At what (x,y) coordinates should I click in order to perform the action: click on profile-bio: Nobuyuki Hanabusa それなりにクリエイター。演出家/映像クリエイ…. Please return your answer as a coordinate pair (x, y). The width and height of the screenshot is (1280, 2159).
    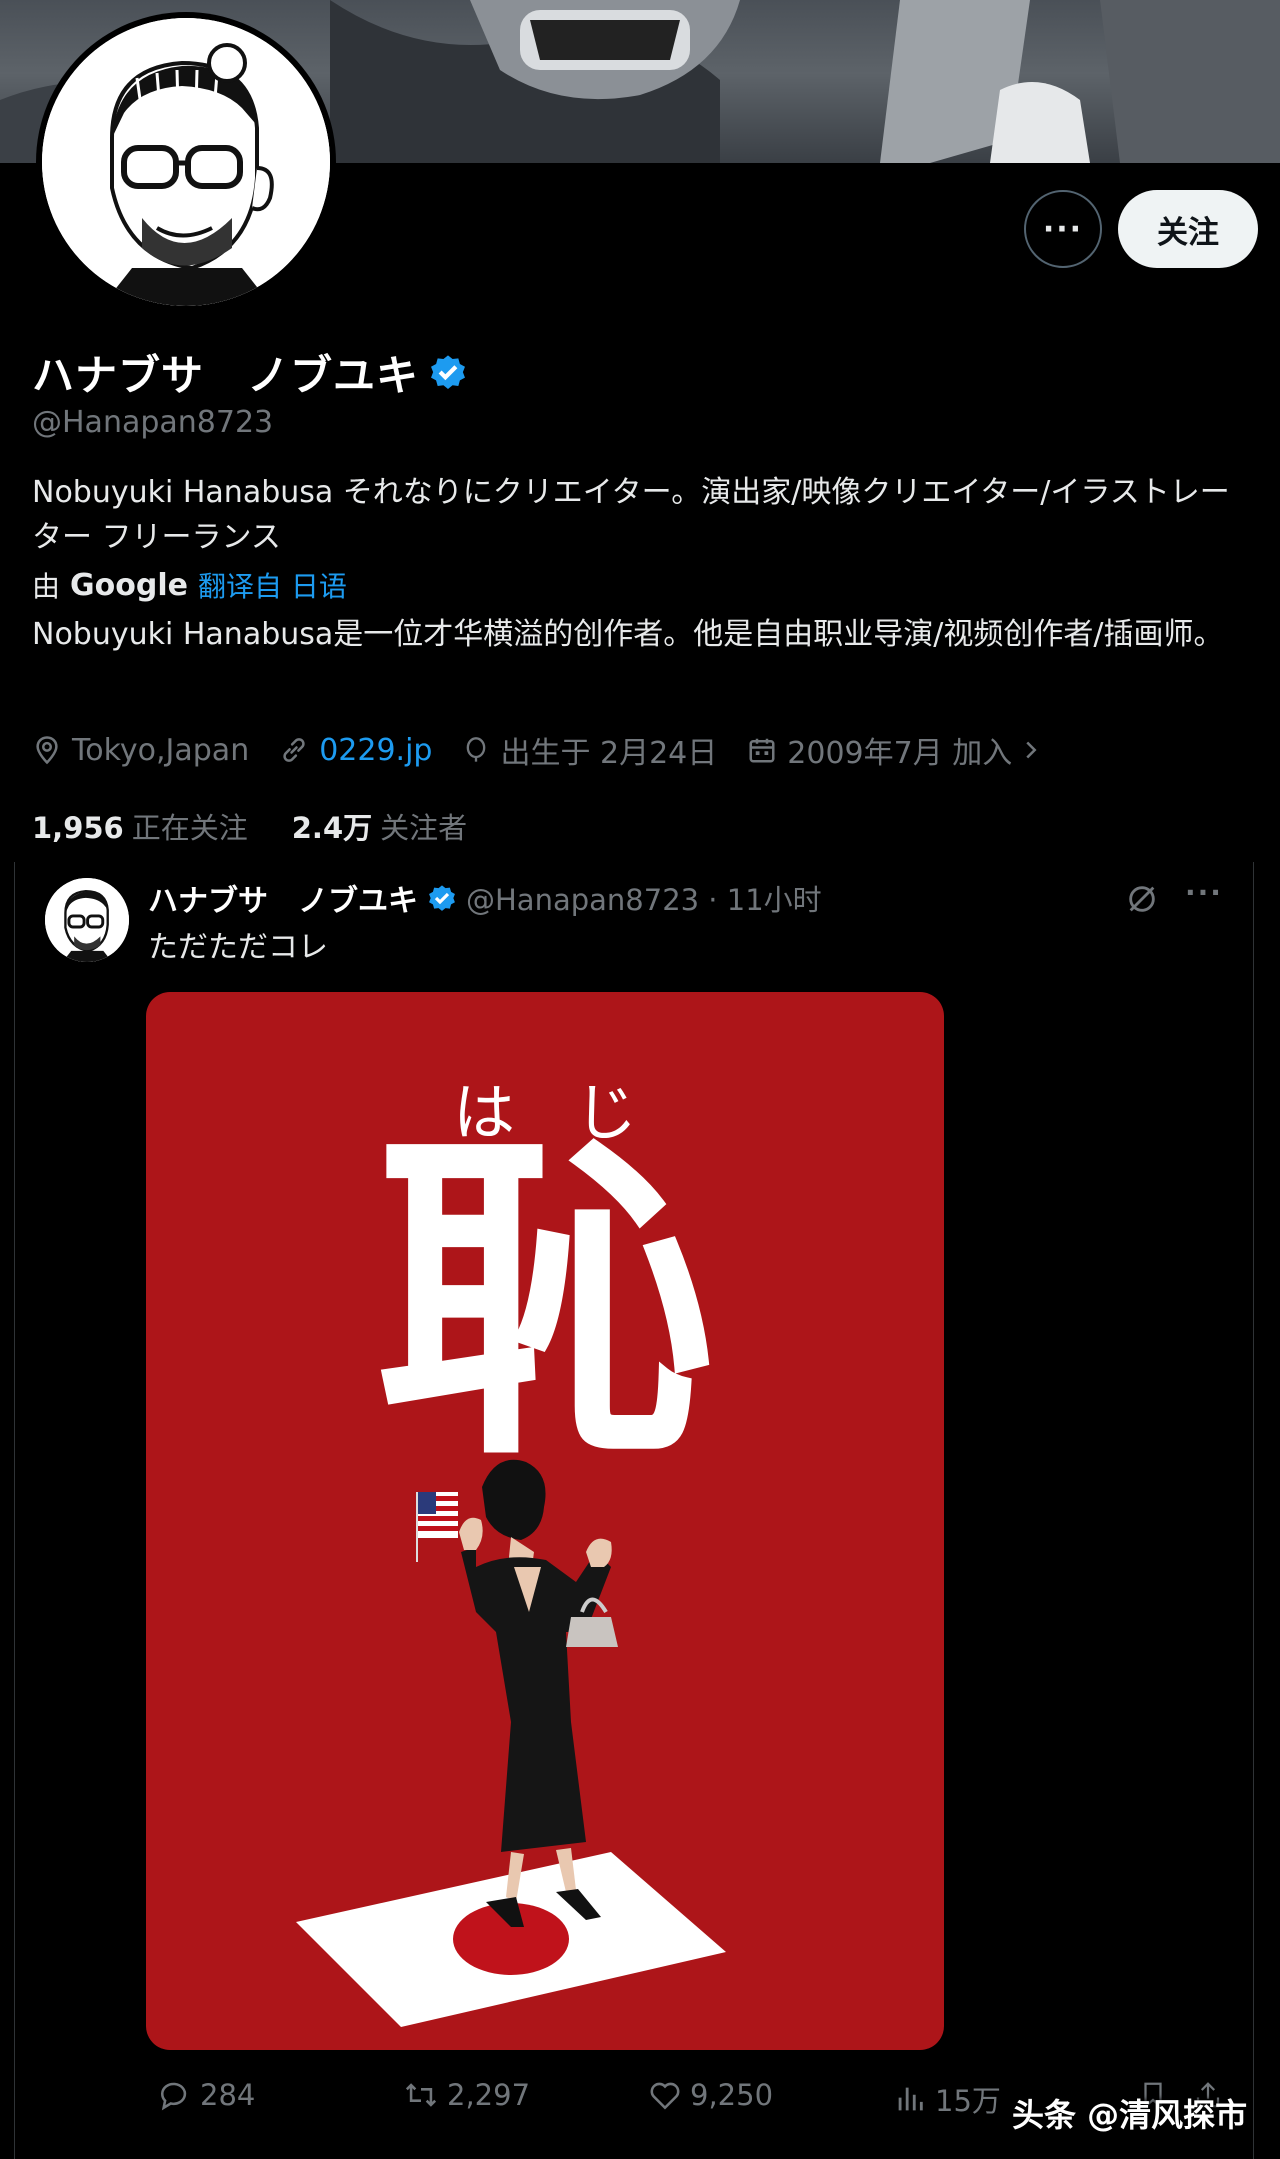
    Looking at the image, I should click on (631, 515).